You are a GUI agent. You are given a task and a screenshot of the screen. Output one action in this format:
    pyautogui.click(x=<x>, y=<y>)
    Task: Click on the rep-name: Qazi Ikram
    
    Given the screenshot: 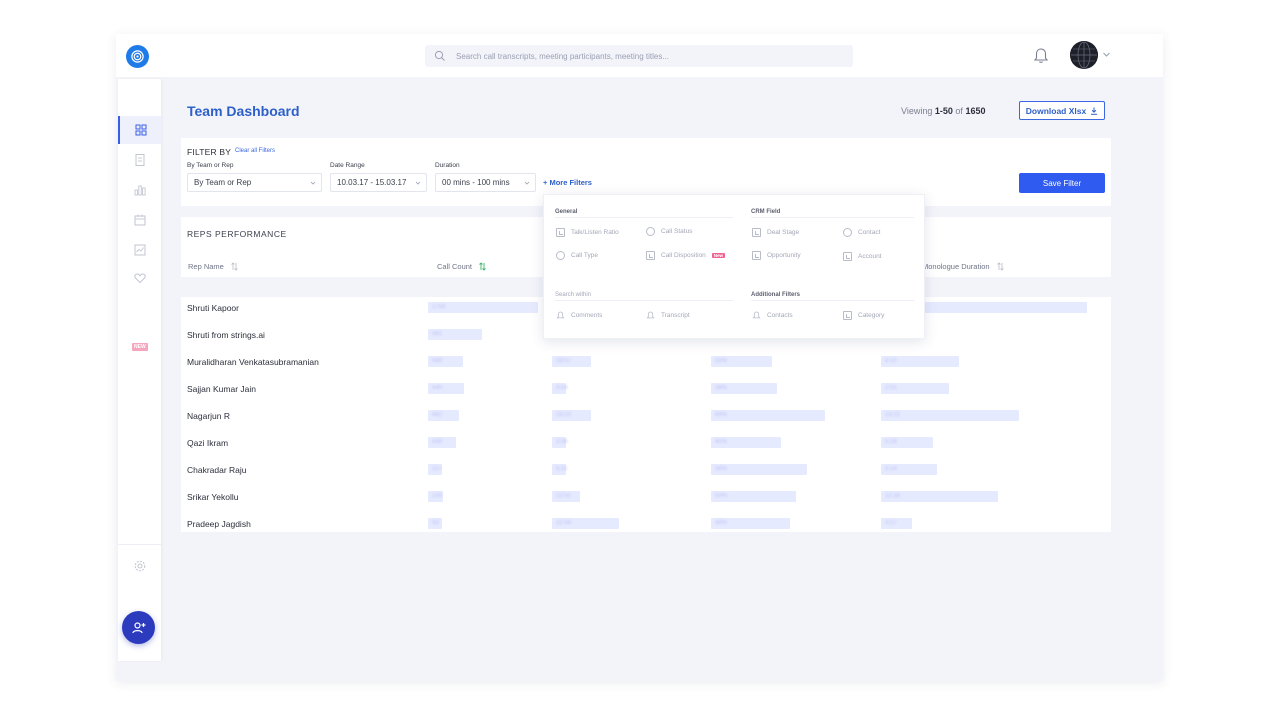 What is the action you would take?
    pyautogui.click(x=207, y=443)
    